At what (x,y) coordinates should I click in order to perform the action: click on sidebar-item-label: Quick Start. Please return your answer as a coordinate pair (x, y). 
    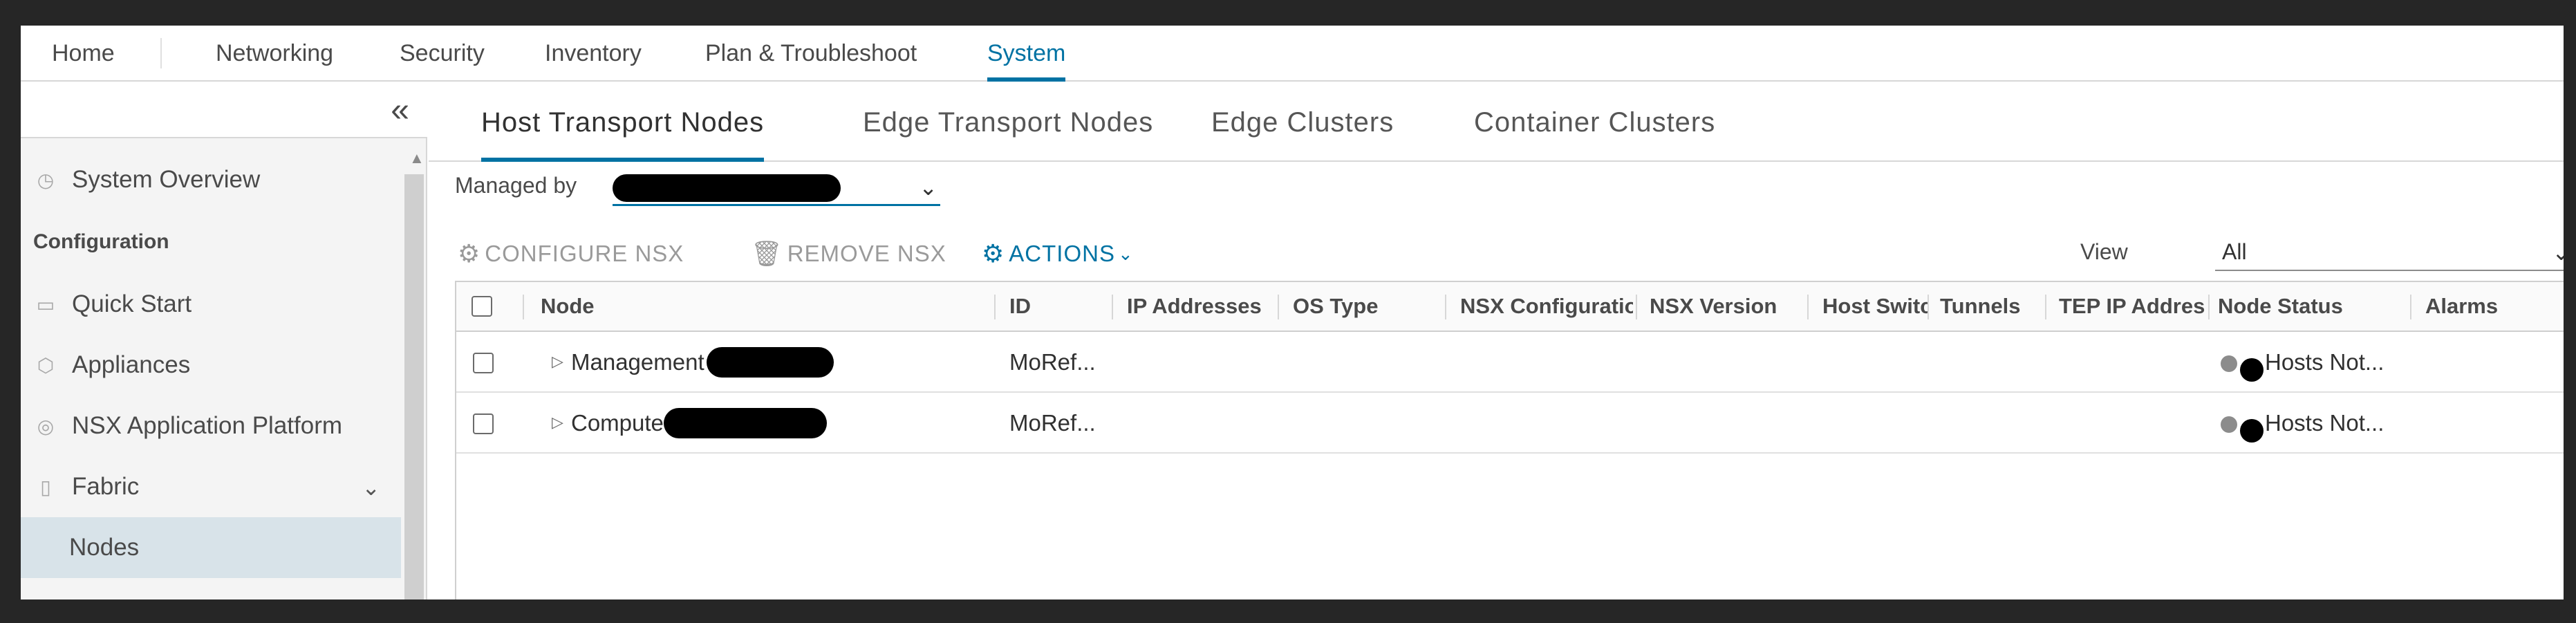
    Looking at the image, I should click on (132, 303).